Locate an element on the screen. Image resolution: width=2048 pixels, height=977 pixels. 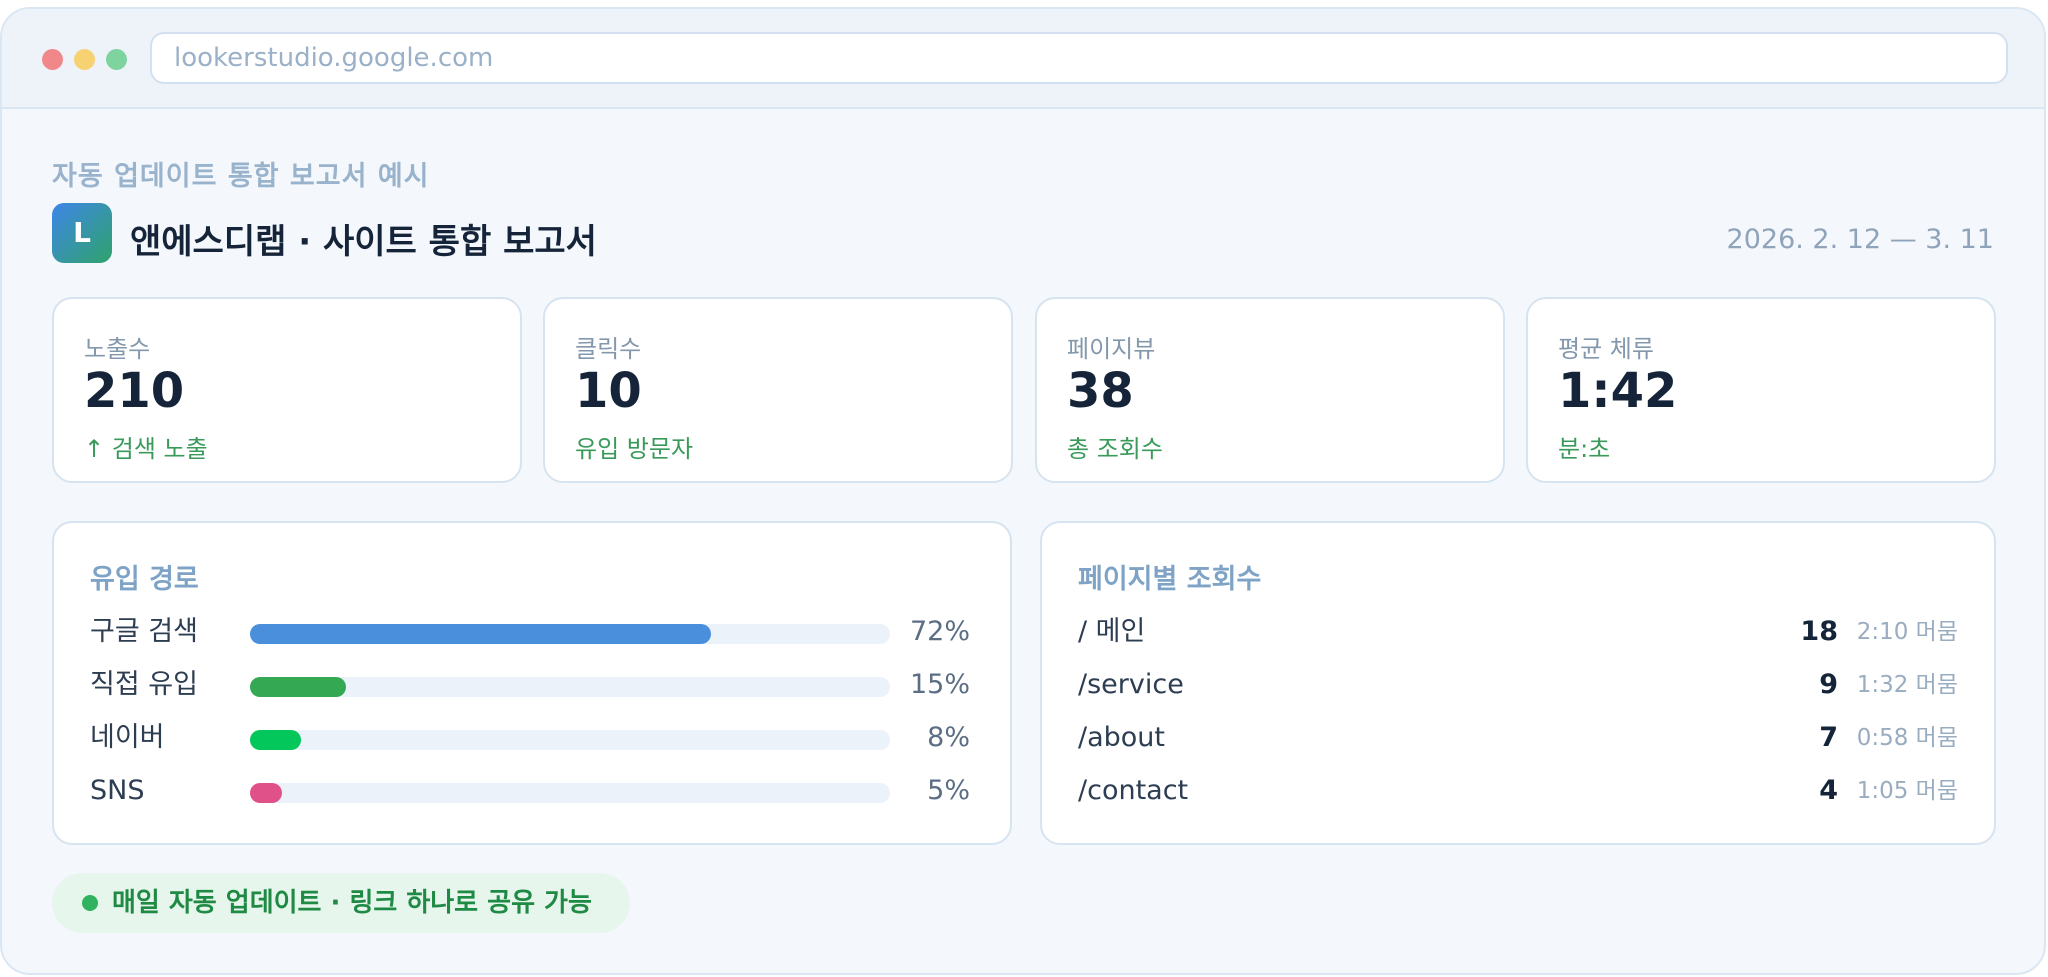
kpi-card-clicks: 클릭수 10 유입 방문자 is located at coordinates (778, 390).